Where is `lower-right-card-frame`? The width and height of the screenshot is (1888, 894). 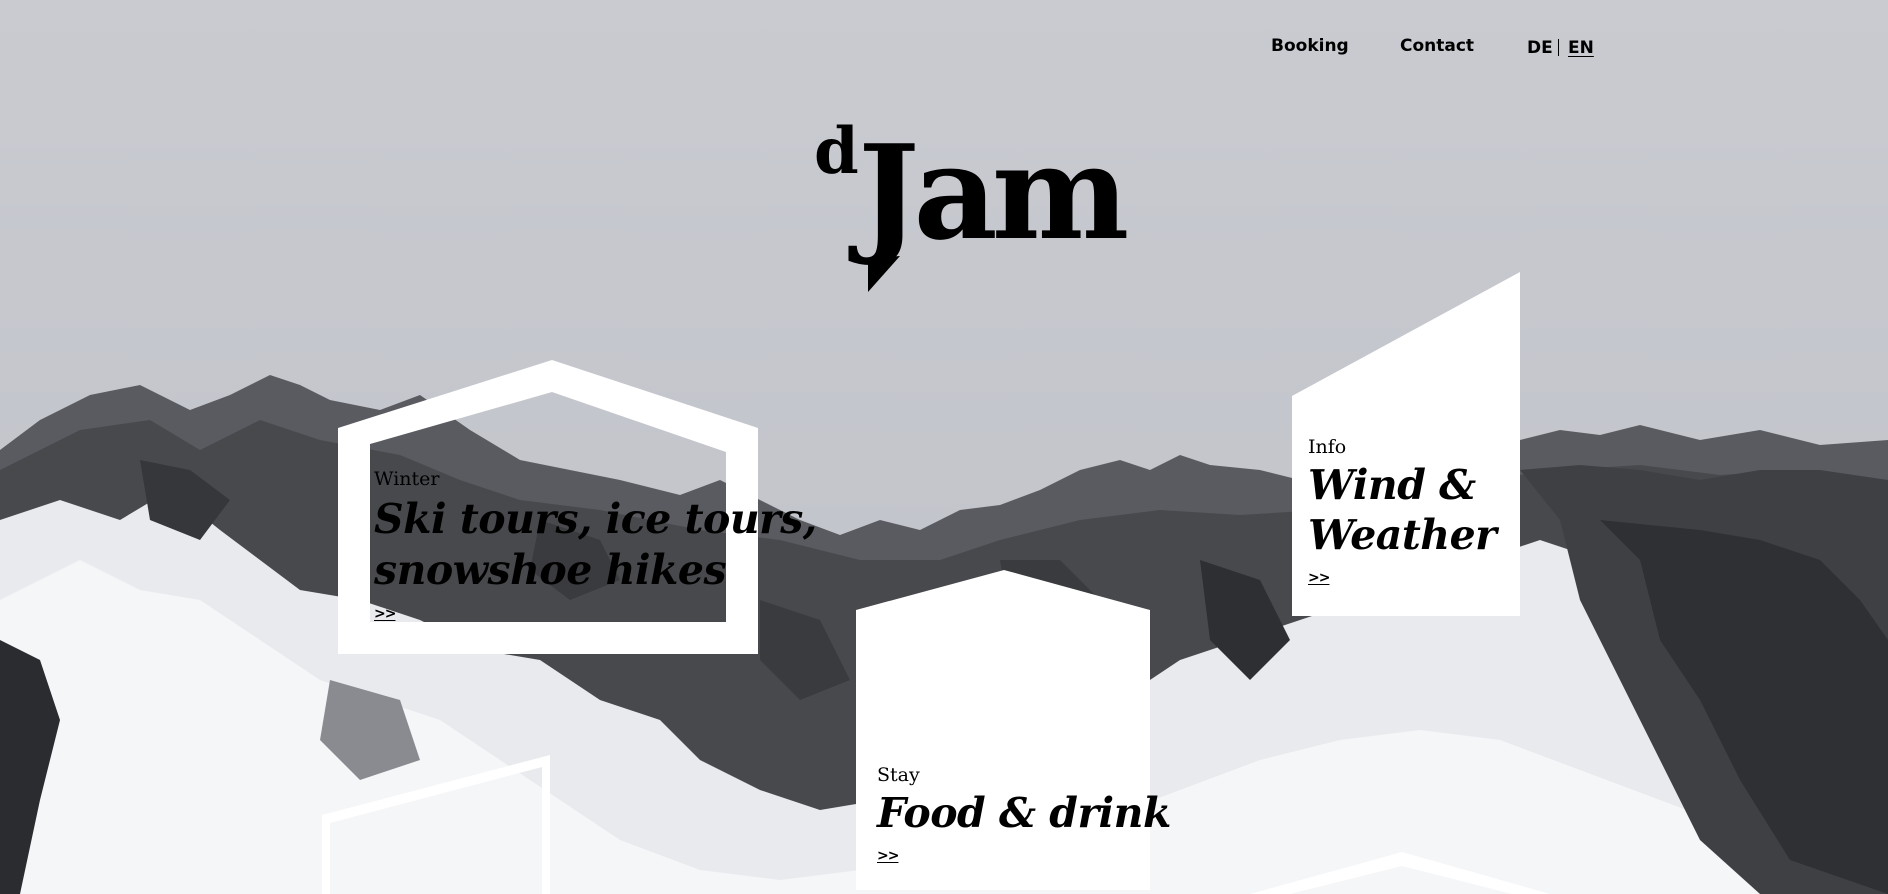 lower-right-card-frame is located at coordinates (1400, 873).